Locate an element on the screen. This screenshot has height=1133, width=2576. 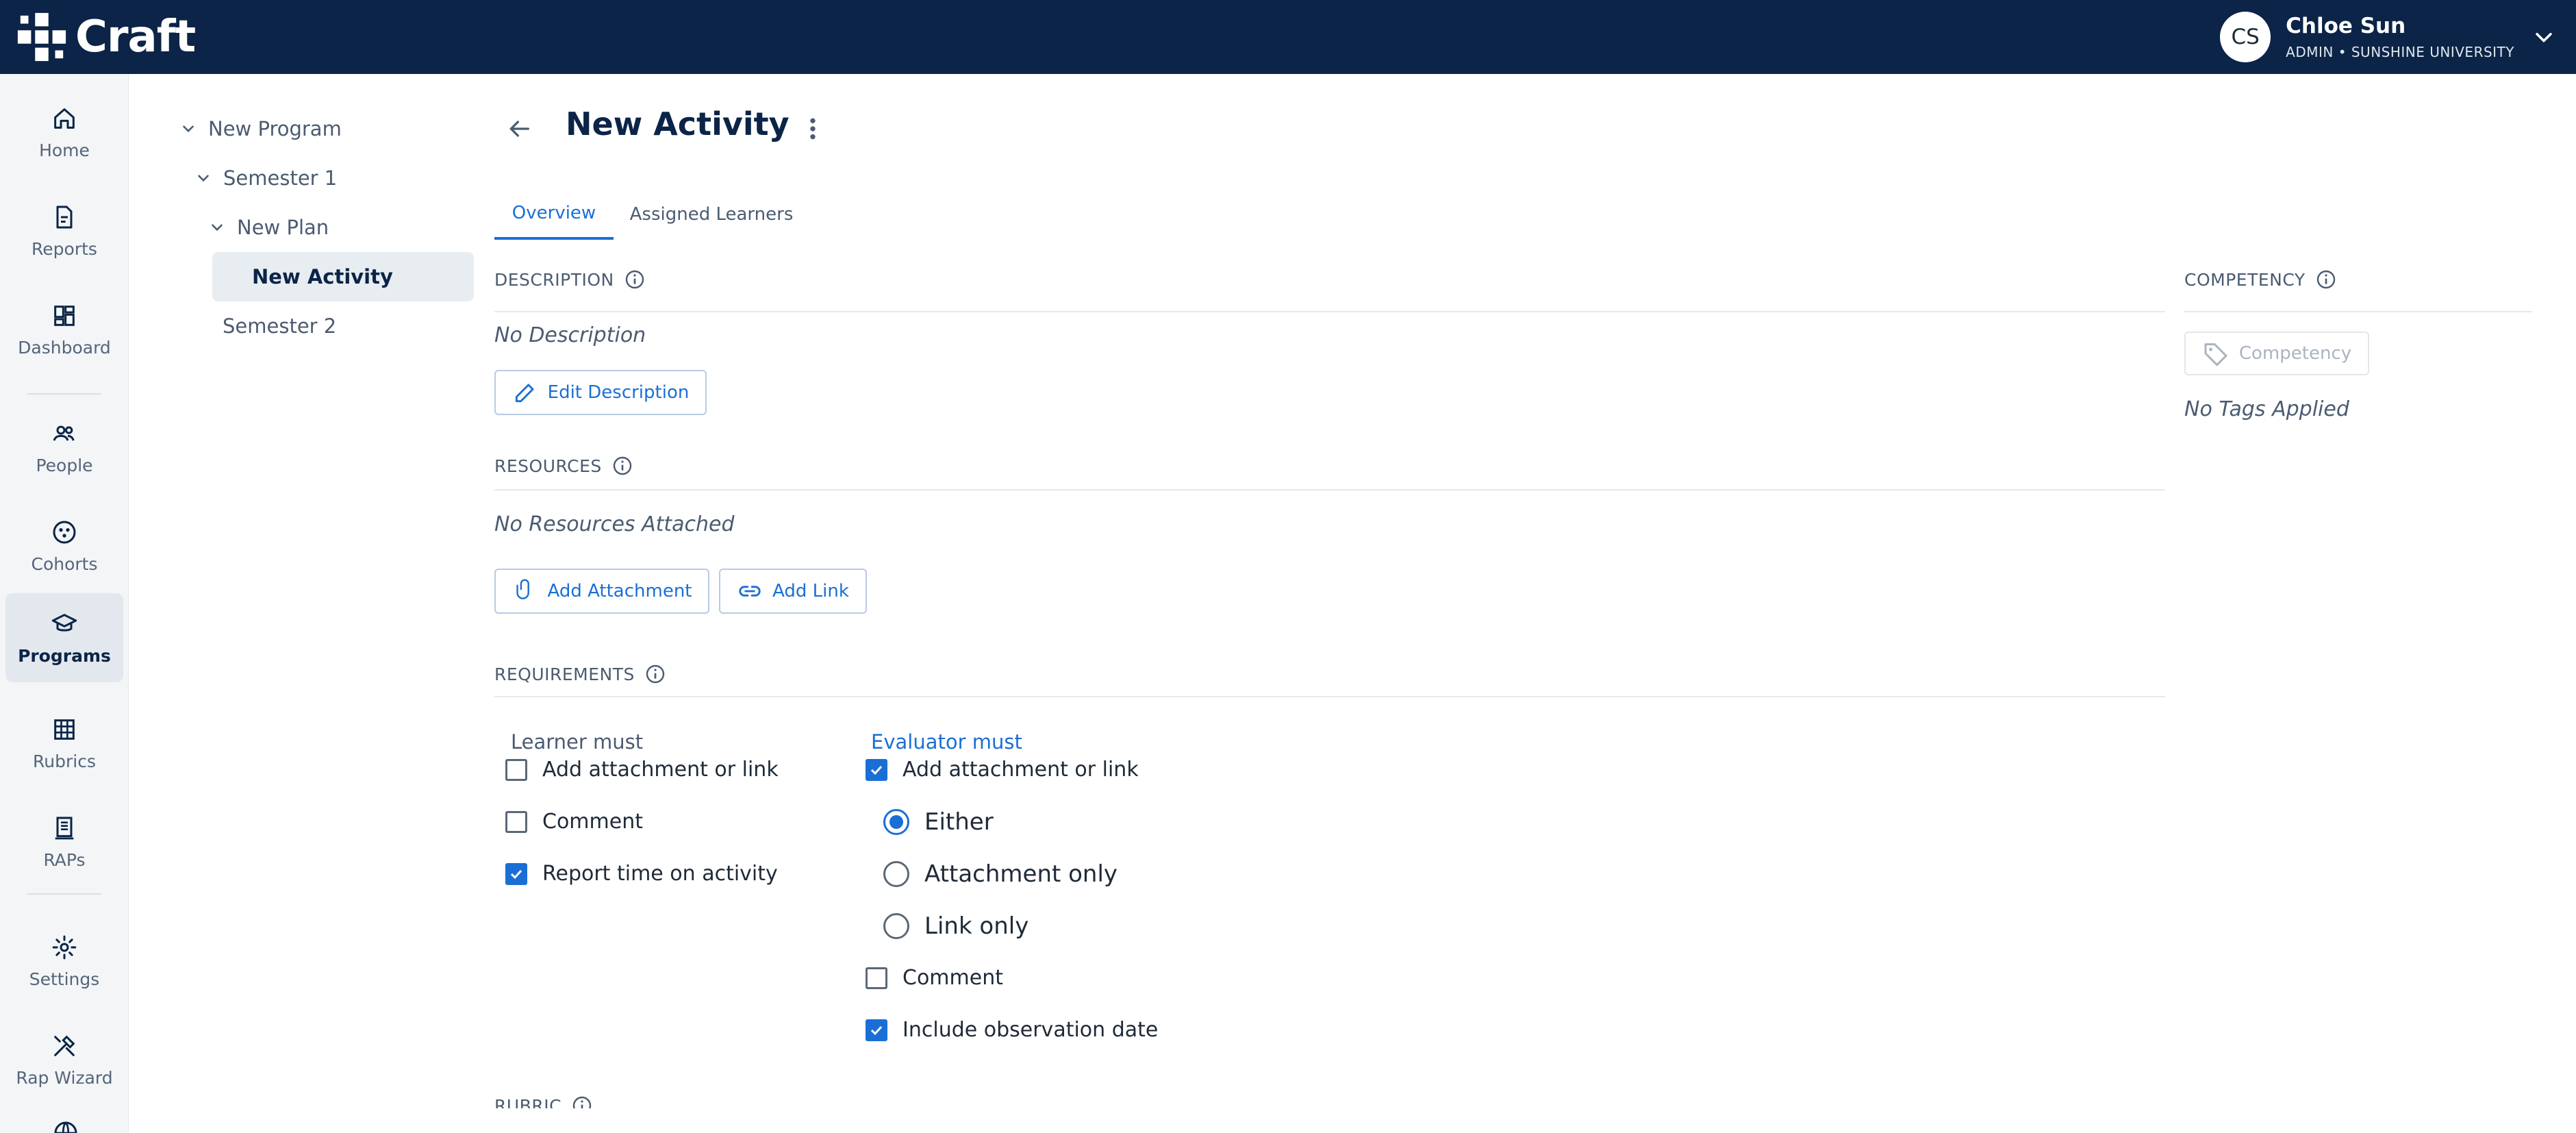
radio-label: Either is located at coordinates (959, 822).